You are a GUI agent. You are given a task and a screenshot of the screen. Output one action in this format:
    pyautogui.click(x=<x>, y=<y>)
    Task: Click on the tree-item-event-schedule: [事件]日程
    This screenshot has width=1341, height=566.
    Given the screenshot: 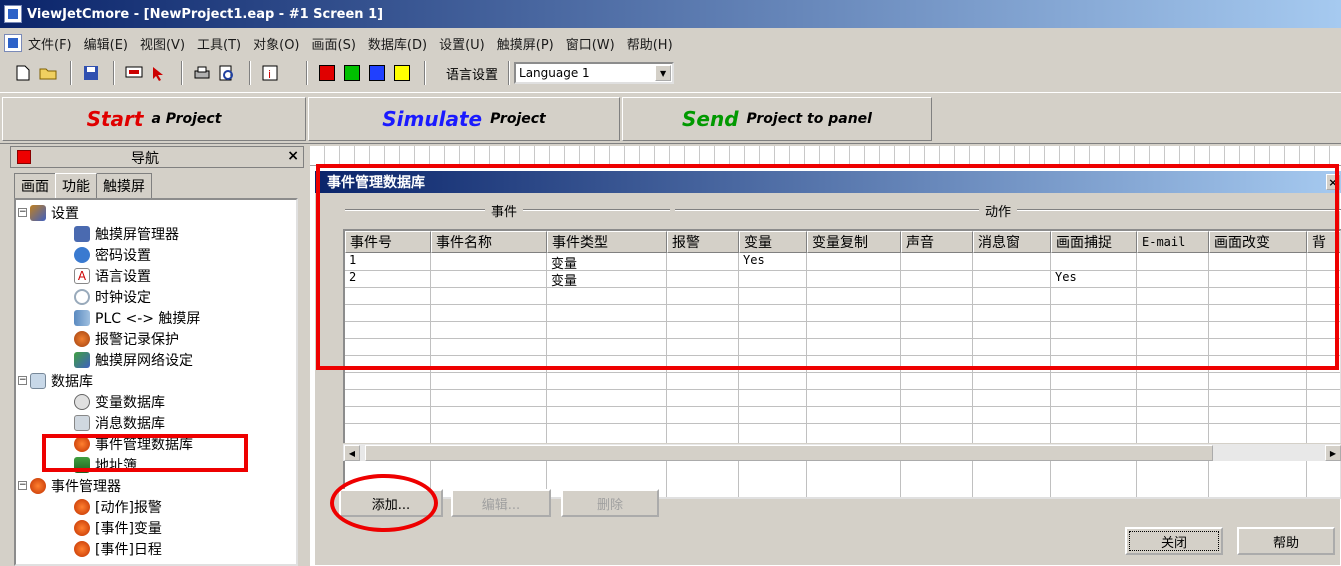 What is the action you would take?
    pyautogui.click(x=118, y=548)
    